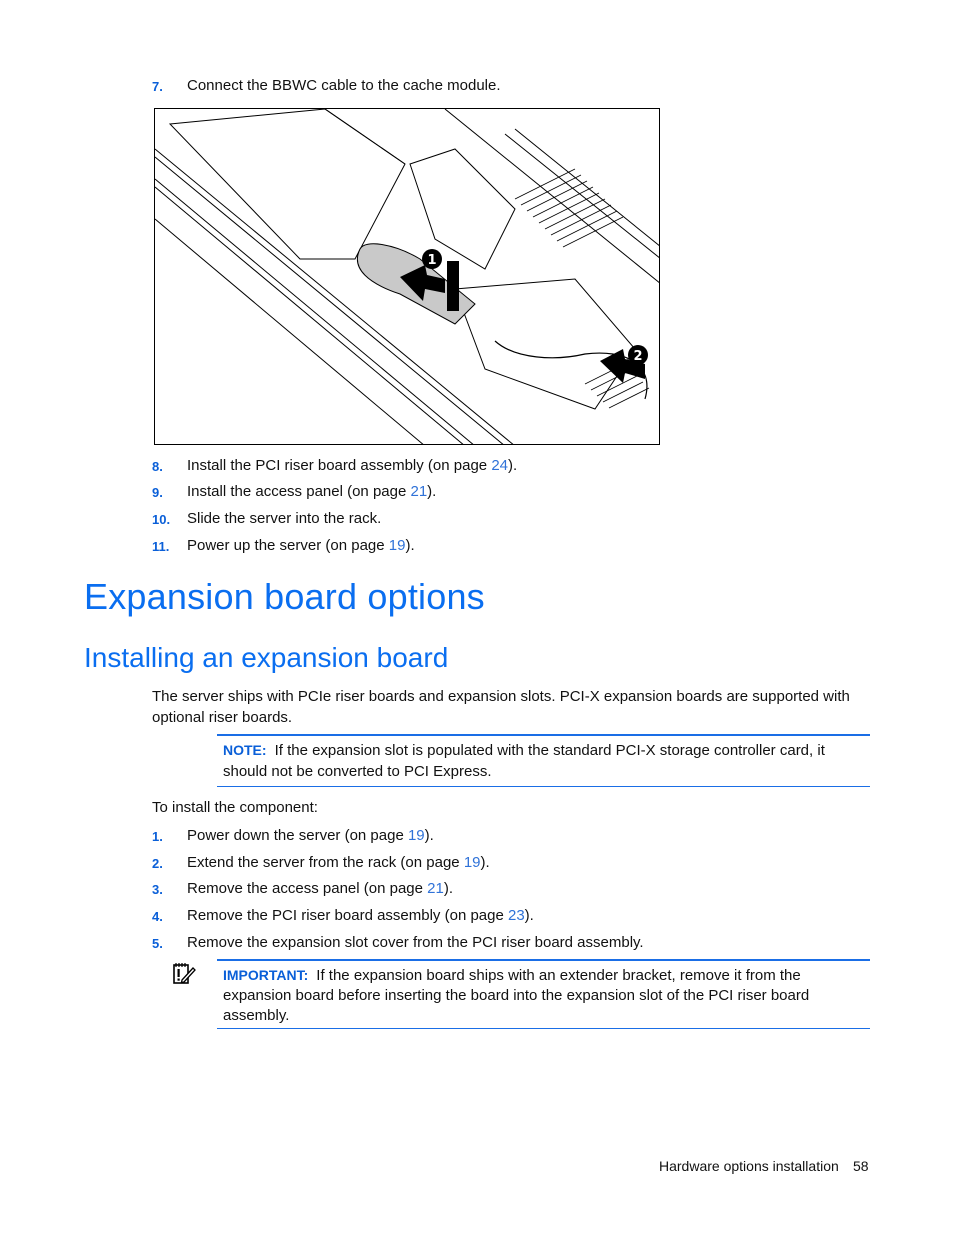 The image size is (954, 1235). What do you see at coordinates (157, 466) in the screenshot?
I see `step-number: 8.` at bounding box center [157, 466].